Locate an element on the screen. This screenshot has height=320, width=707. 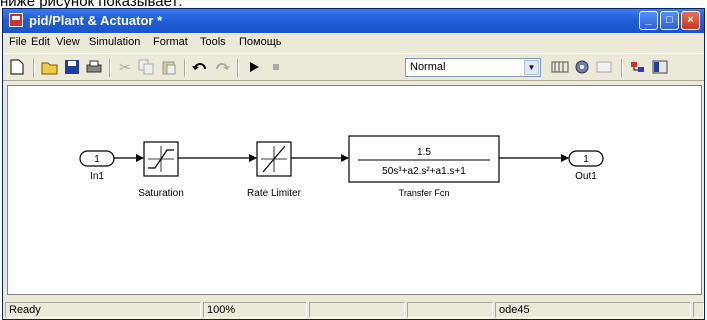
build-icon is located at coordinates (560, 67).